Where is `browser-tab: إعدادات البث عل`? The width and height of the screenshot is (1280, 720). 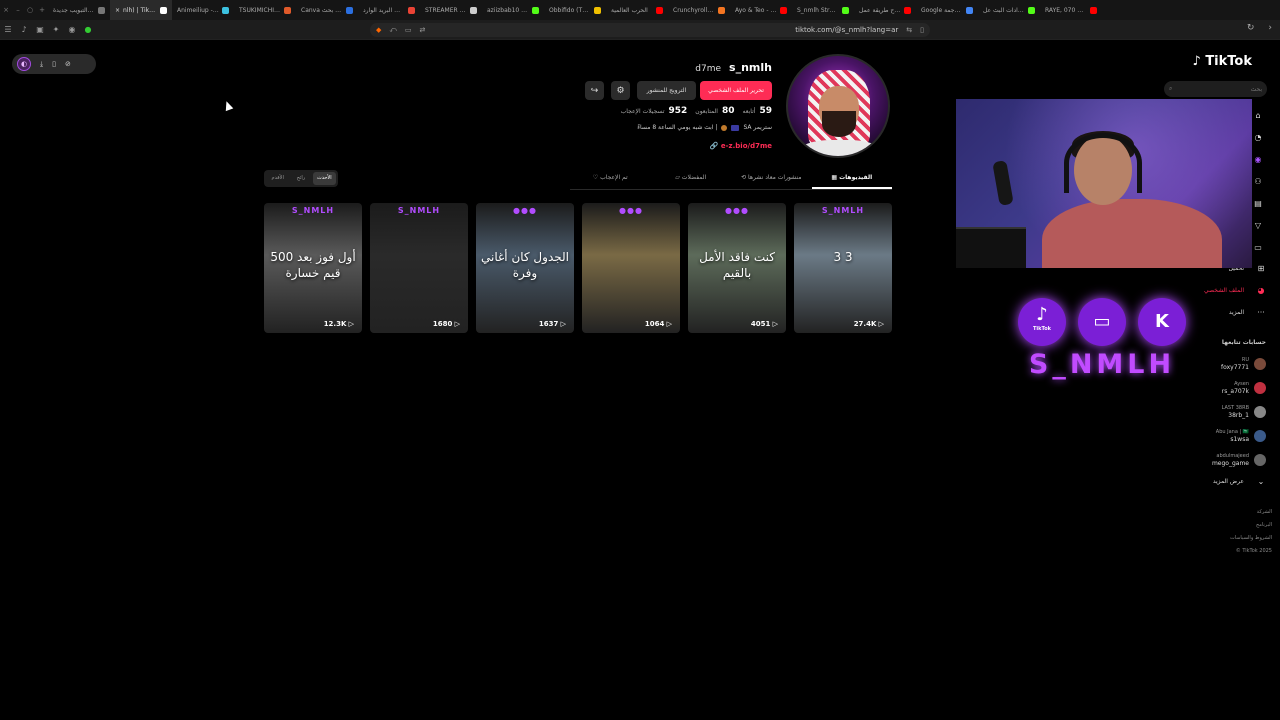
browser-tab: إعدادات البث عل is located at coordinates (1009, 10).